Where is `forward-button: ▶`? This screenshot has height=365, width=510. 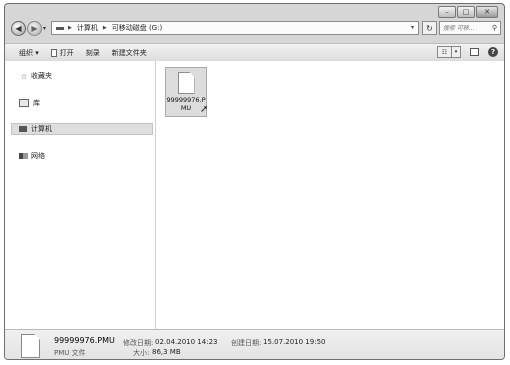 forward-button: ▶ is located at coordinates (34, 28).